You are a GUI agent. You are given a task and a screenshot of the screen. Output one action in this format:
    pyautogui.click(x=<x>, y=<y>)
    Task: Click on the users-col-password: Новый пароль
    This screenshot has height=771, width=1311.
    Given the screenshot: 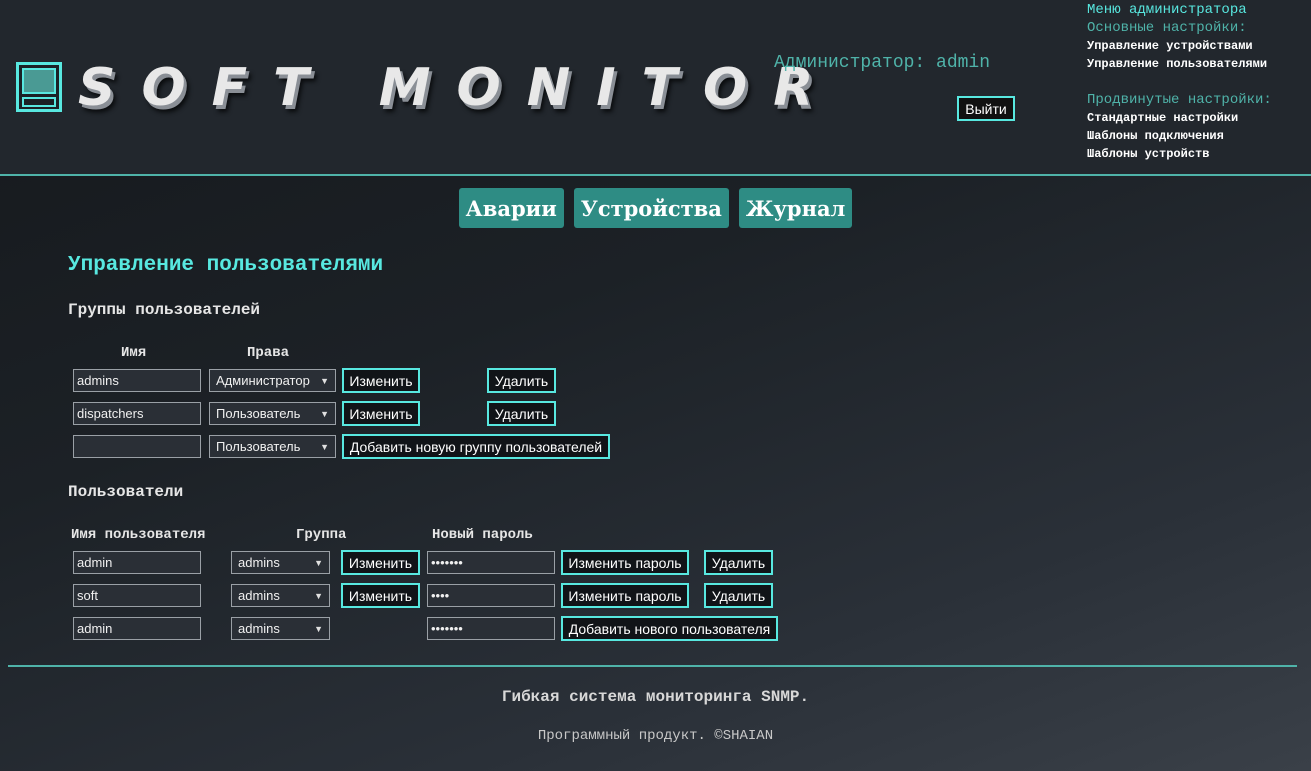 What is the action you would take?
    pyautogui.click(x=482, y=535)
    